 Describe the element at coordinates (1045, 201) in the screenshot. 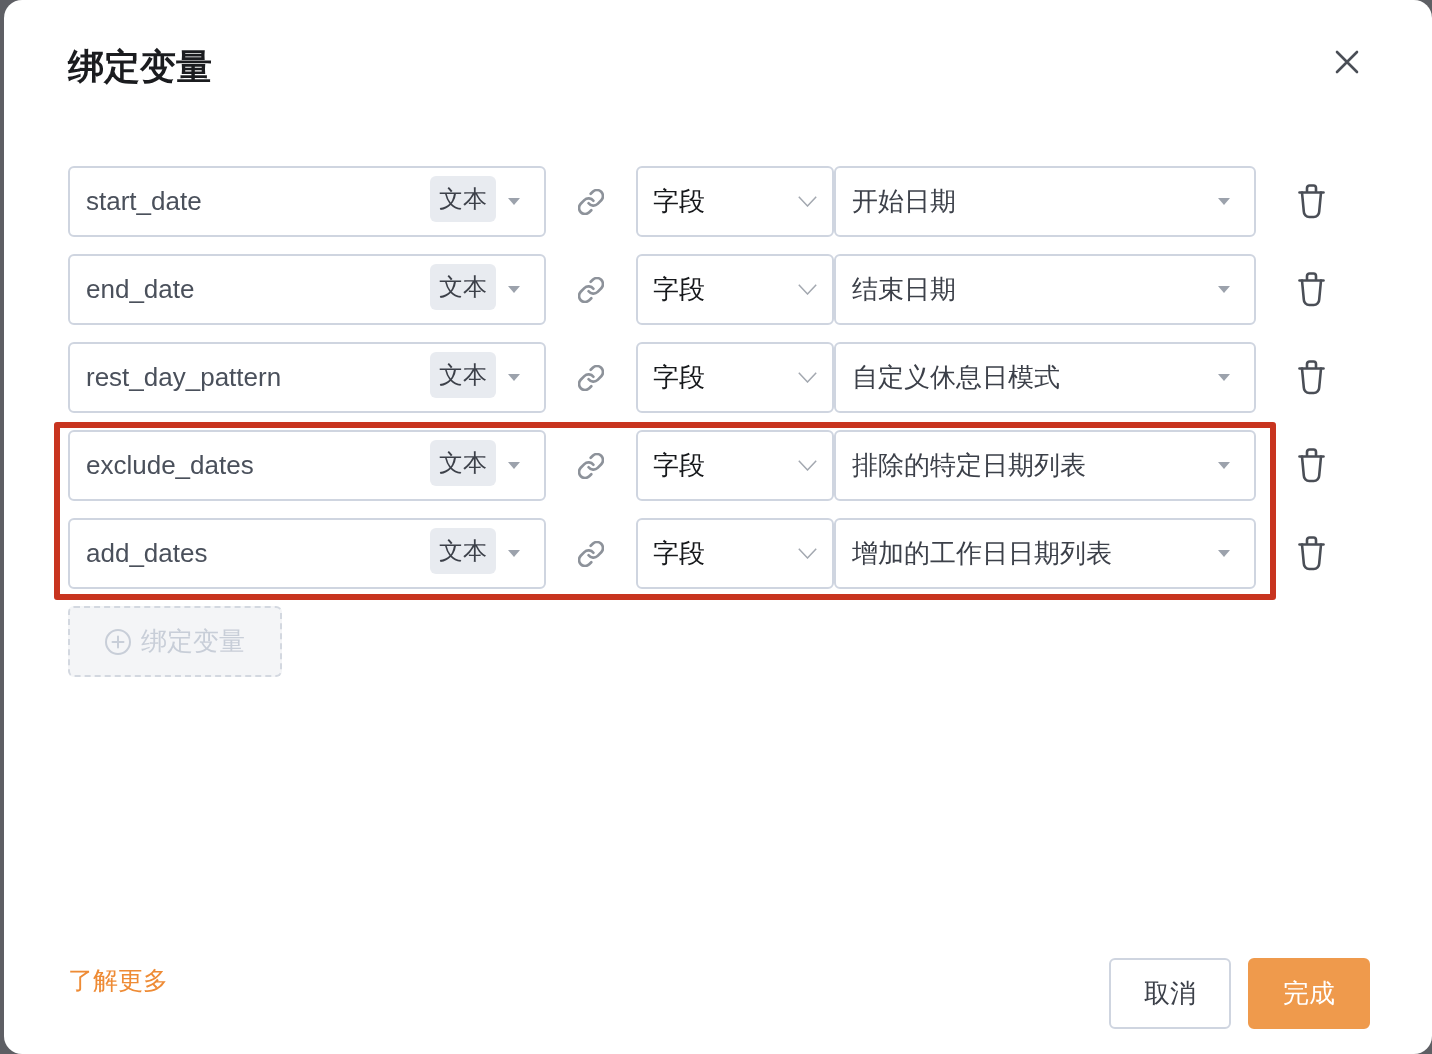

I see `value-select: 开始日期` at that location.